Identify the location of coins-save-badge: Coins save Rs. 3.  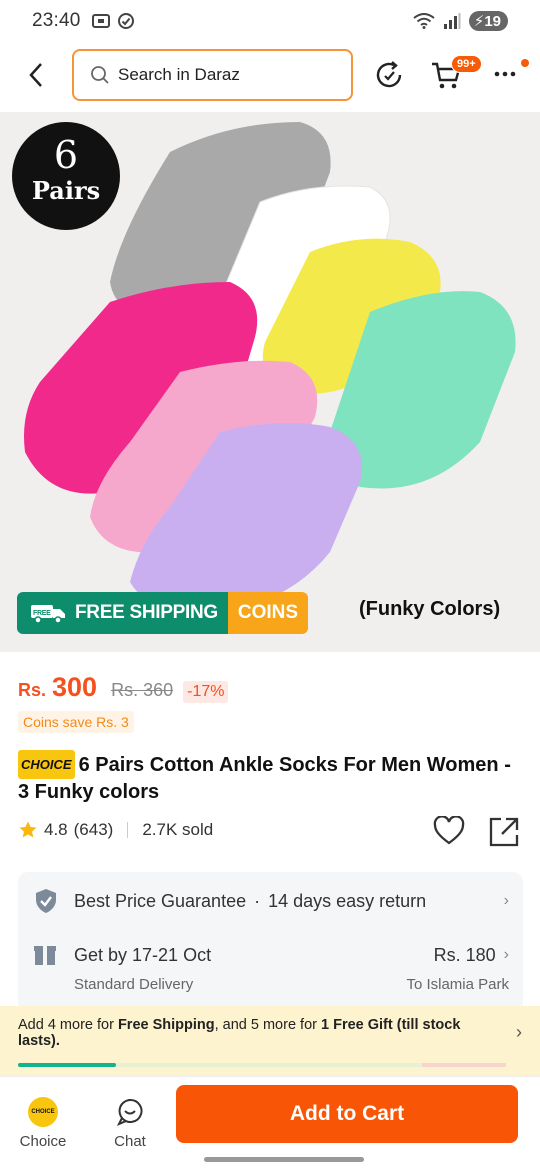
(76, 722).